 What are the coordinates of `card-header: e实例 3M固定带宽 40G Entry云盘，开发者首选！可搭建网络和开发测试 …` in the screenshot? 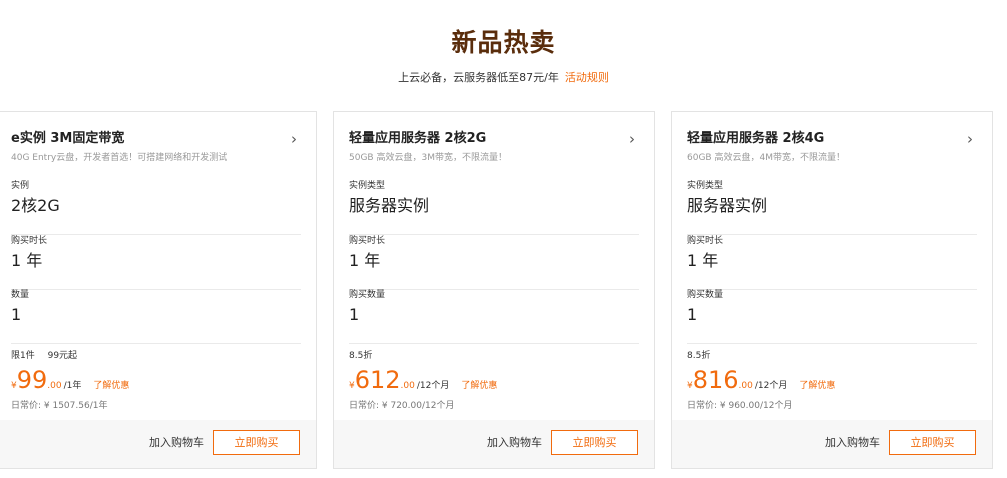 It's located at (156, 150).